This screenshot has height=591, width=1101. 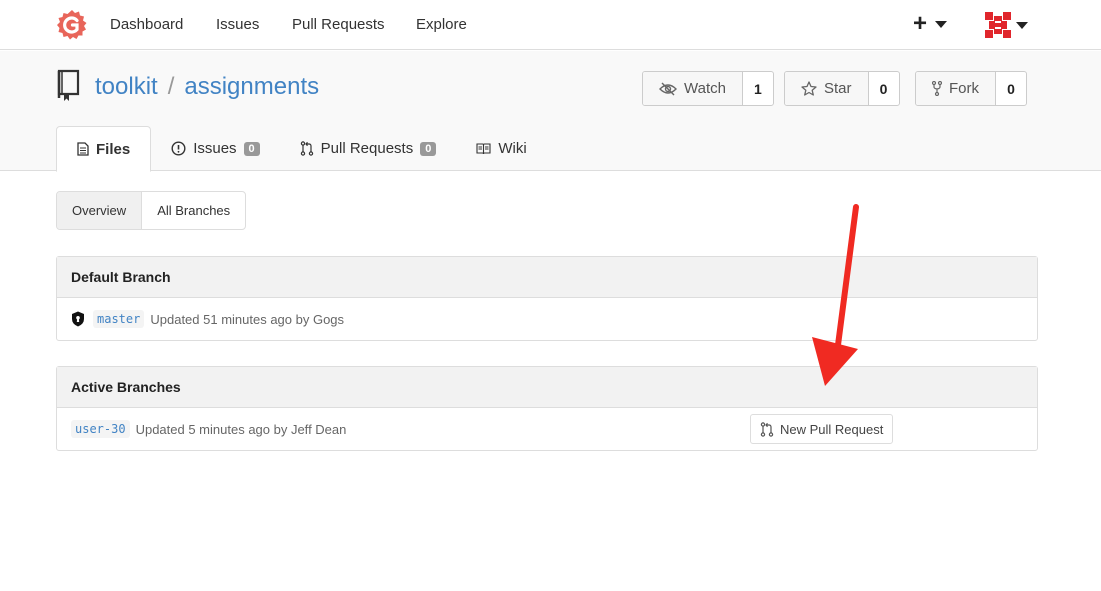 I want to click on watch-button-group: Watch 1, so click(x=708, y=88).